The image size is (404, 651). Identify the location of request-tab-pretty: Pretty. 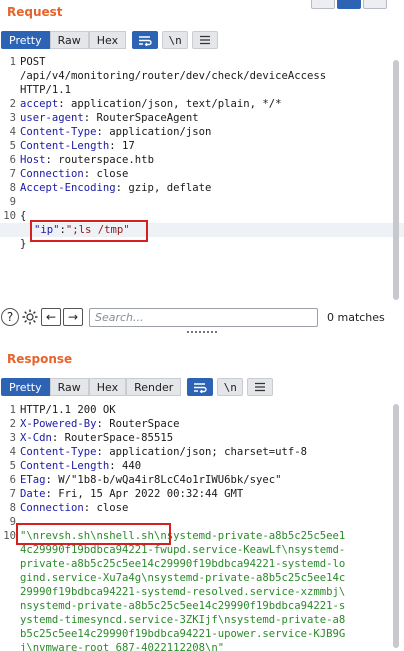
(25, 40).